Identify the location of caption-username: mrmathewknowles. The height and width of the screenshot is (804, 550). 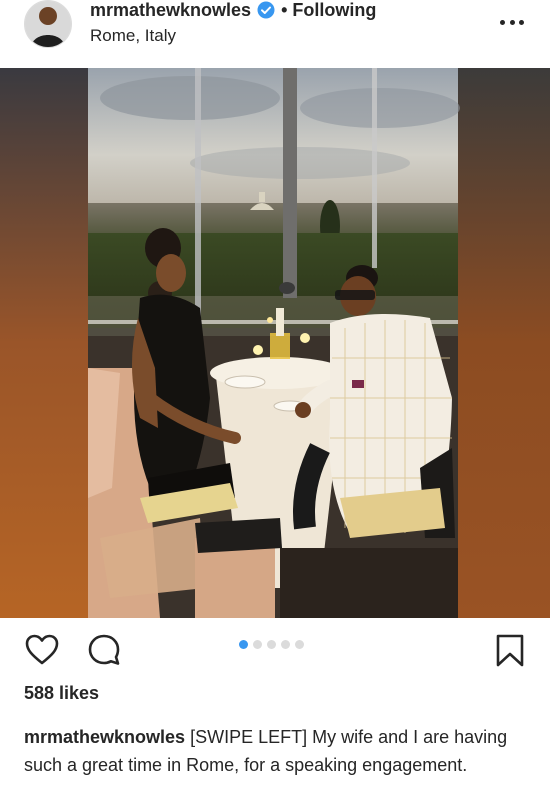
(104, 737).